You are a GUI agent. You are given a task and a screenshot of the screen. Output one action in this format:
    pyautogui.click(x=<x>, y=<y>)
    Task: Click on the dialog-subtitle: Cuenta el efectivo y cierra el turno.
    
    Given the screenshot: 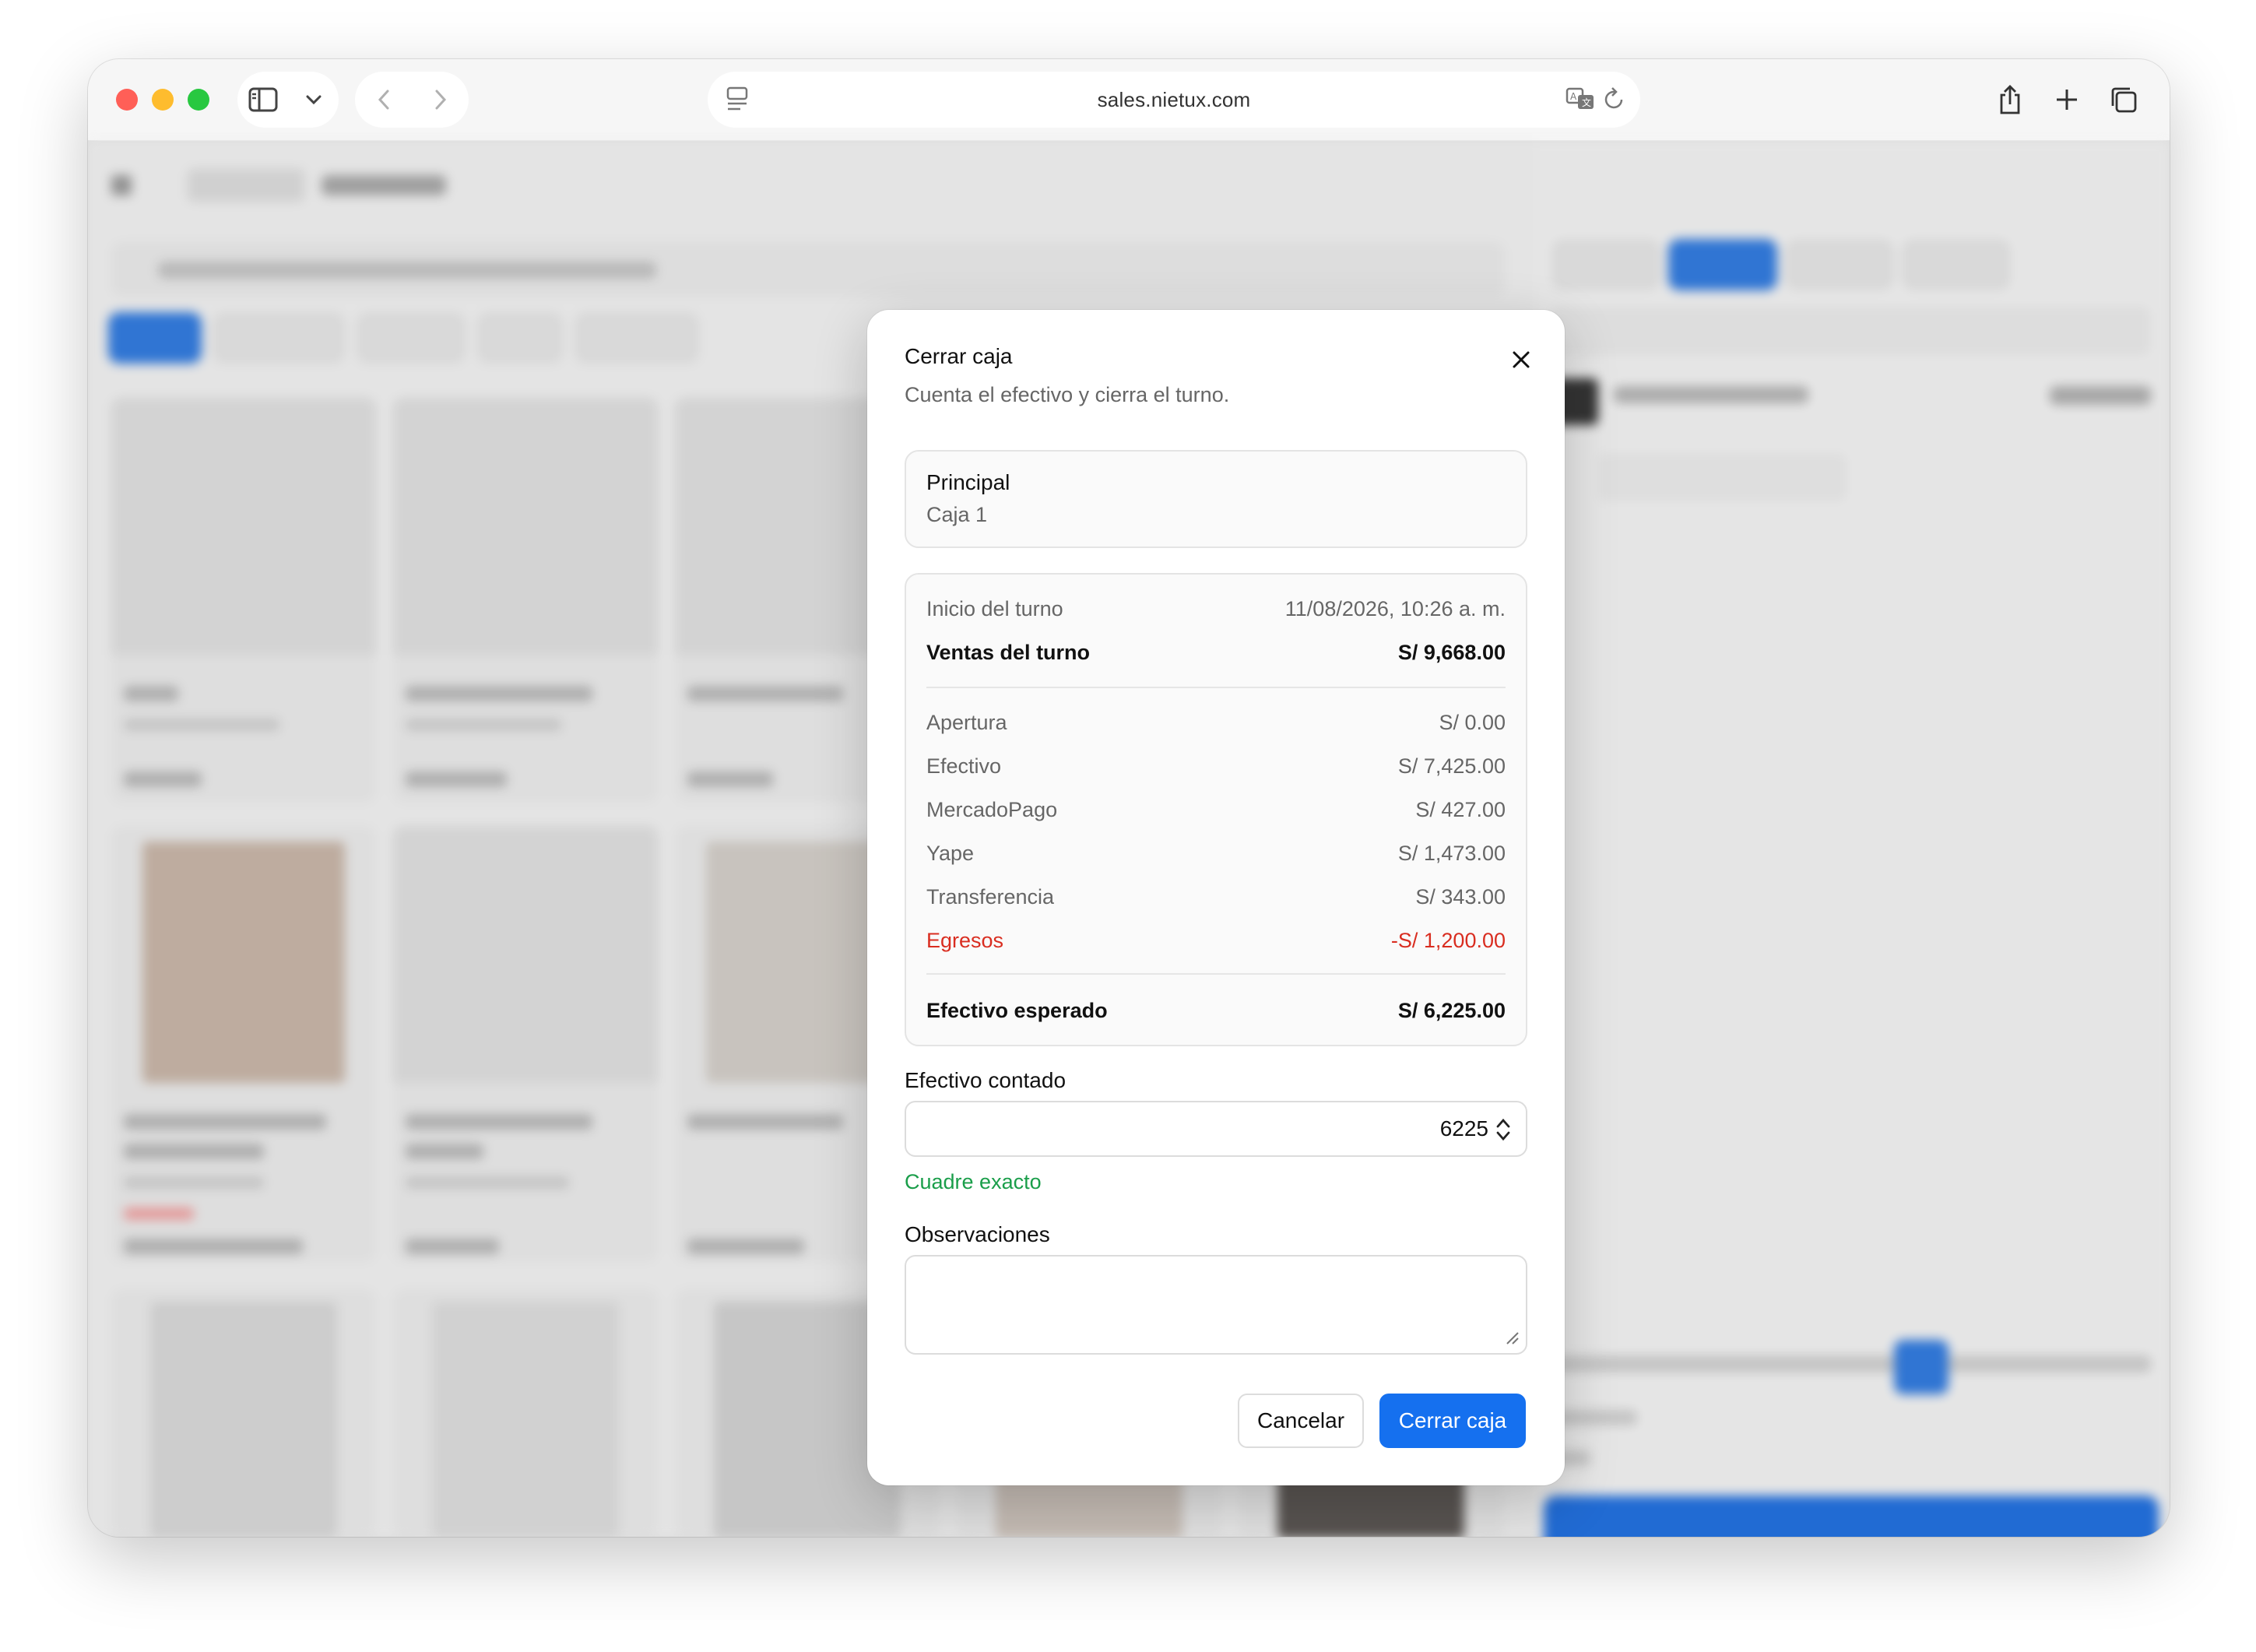 What is the action you would take?
    pyautogui.click(x=1067, y=394)
    